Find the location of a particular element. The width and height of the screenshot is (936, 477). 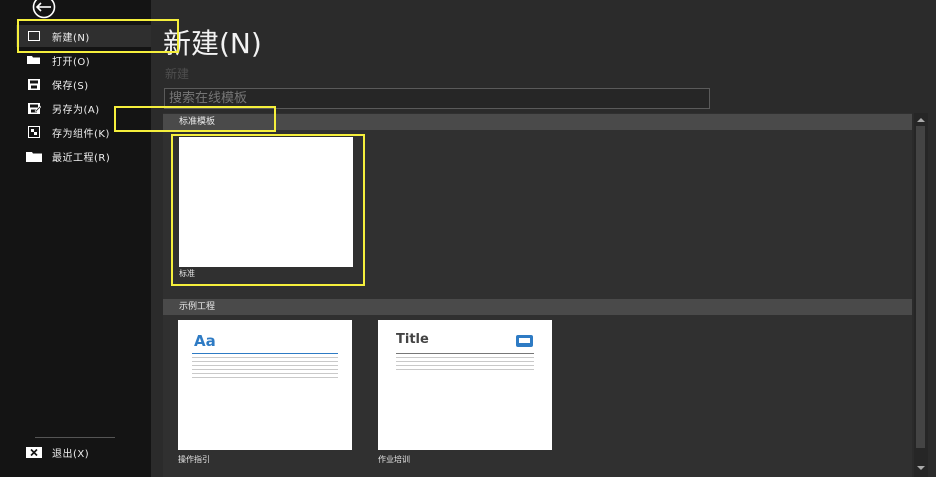

sidebar-item-label: 打开(O) is located at coordinates (71, 62).